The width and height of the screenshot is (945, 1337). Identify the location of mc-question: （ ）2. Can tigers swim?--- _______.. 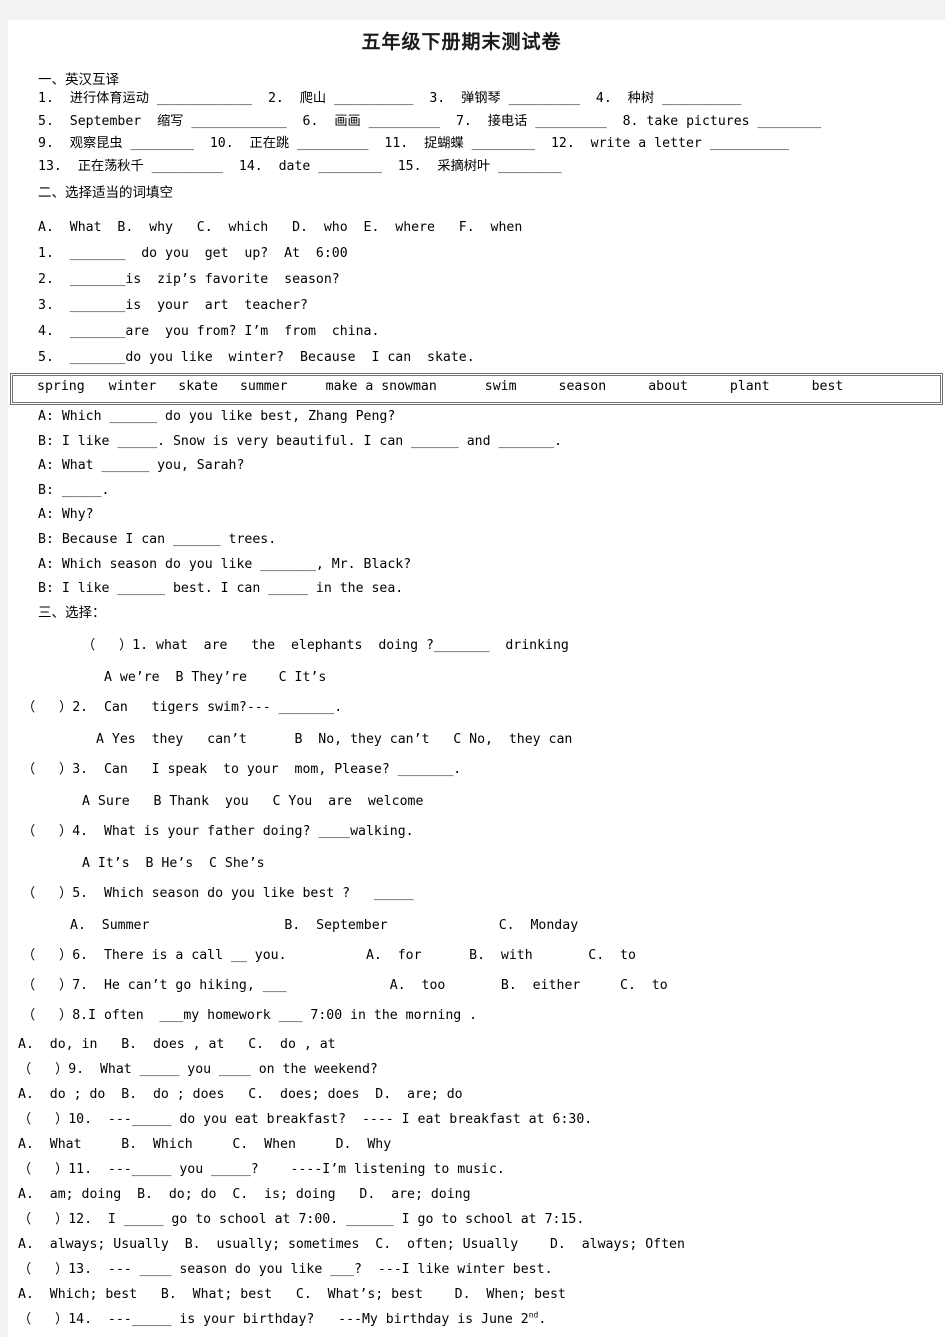
(182, 707).